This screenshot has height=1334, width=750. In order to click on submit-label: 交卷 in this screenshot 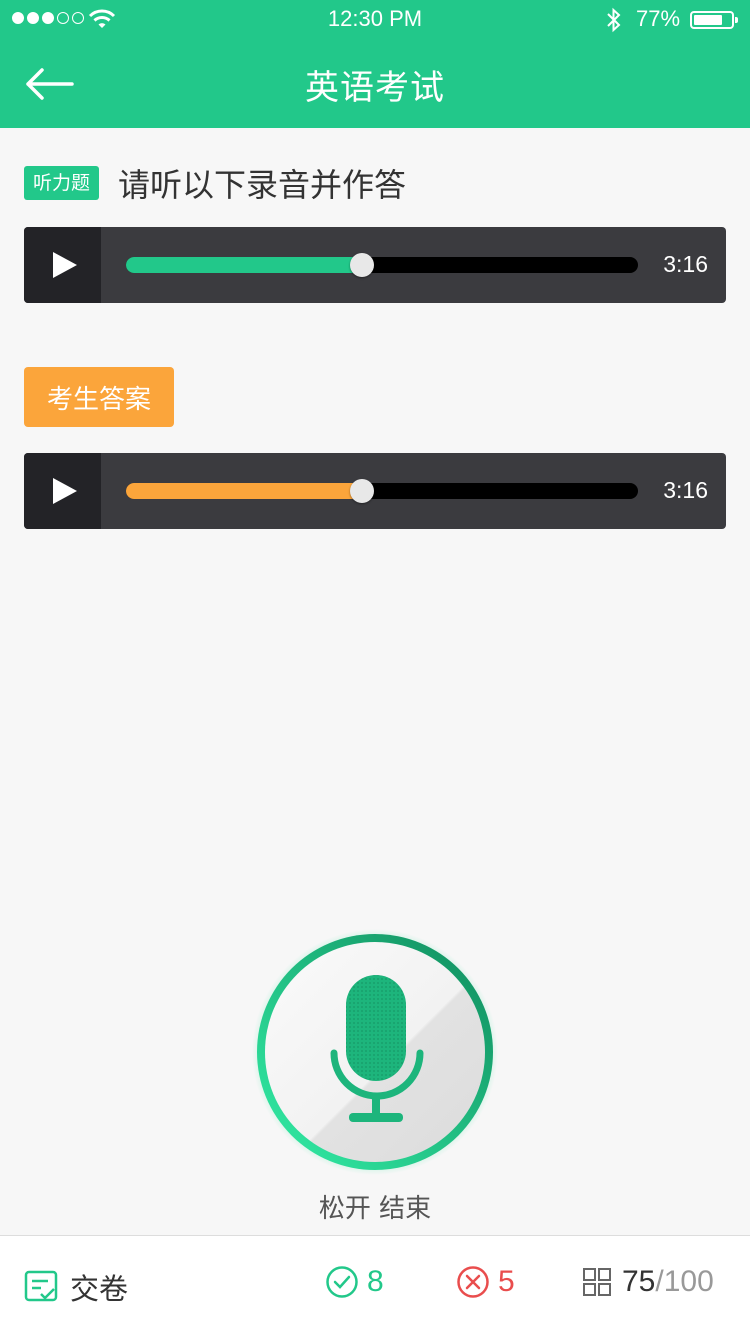, I will do `click(99, 1289)`.